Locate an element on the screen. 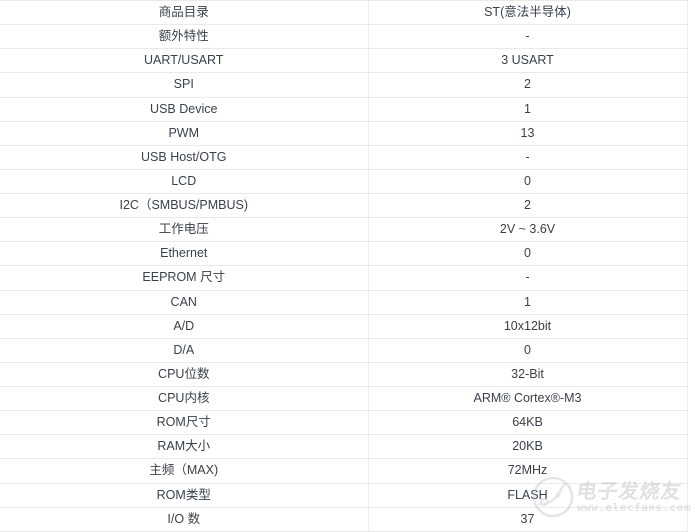 The width and height of the screenshot is (695, 532). table-row: CPU内核 ARM® Cortex®-M3 is located at coordinates (344, 399).